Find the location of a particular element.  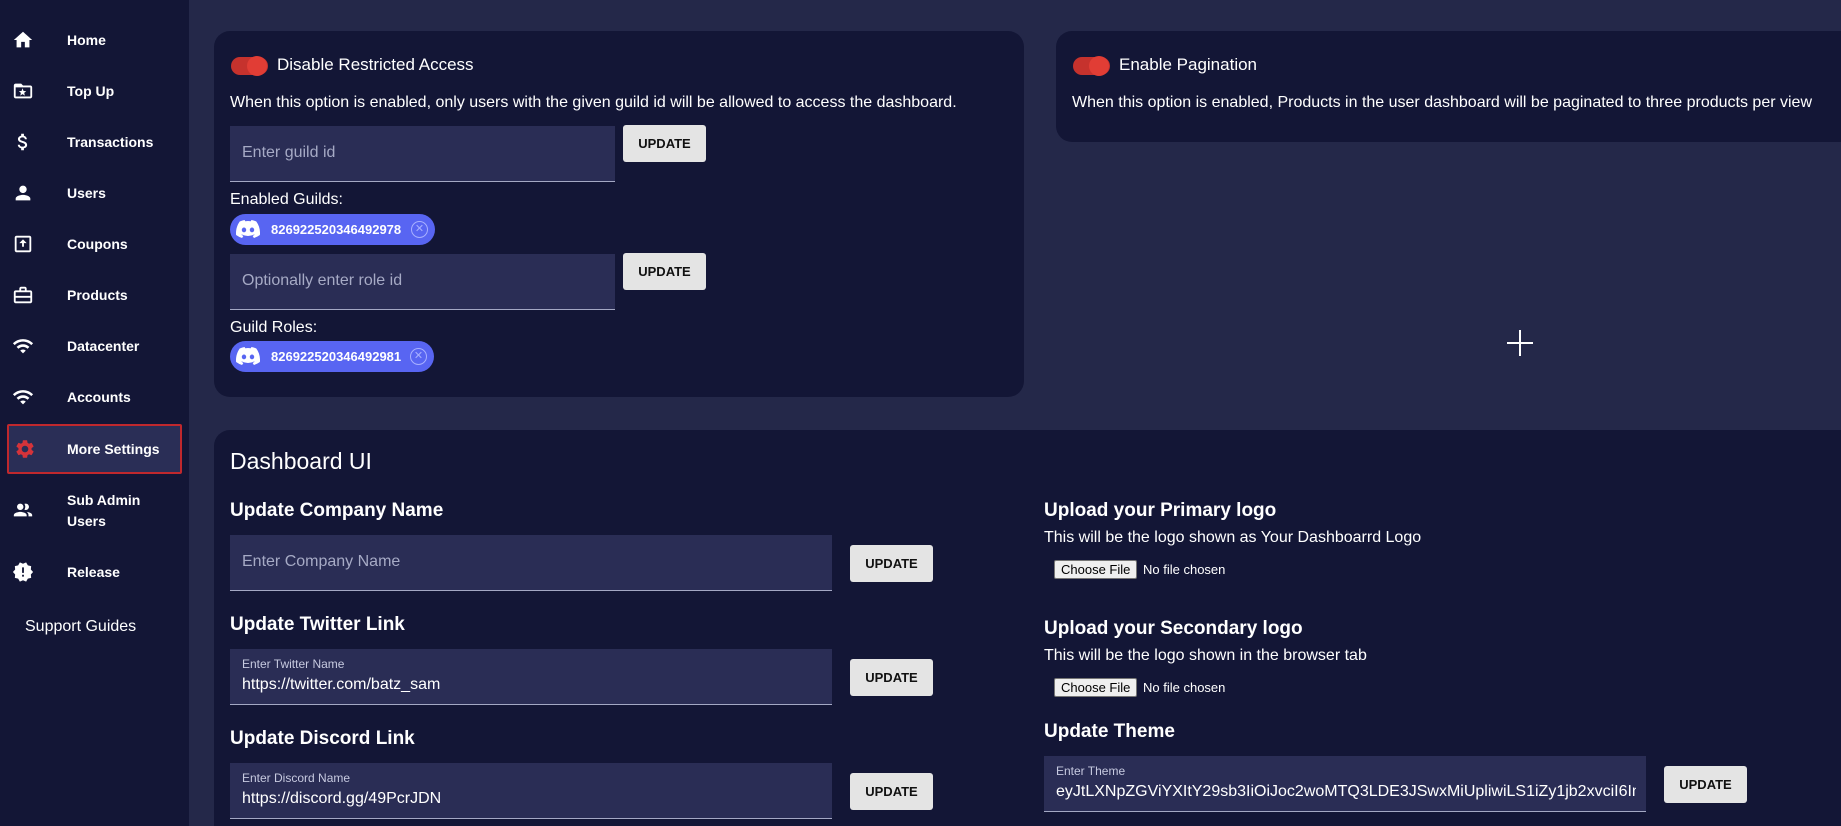

discord-field-value: https://discord.gg/49PcrJDN is located at coordinates (342, 798).